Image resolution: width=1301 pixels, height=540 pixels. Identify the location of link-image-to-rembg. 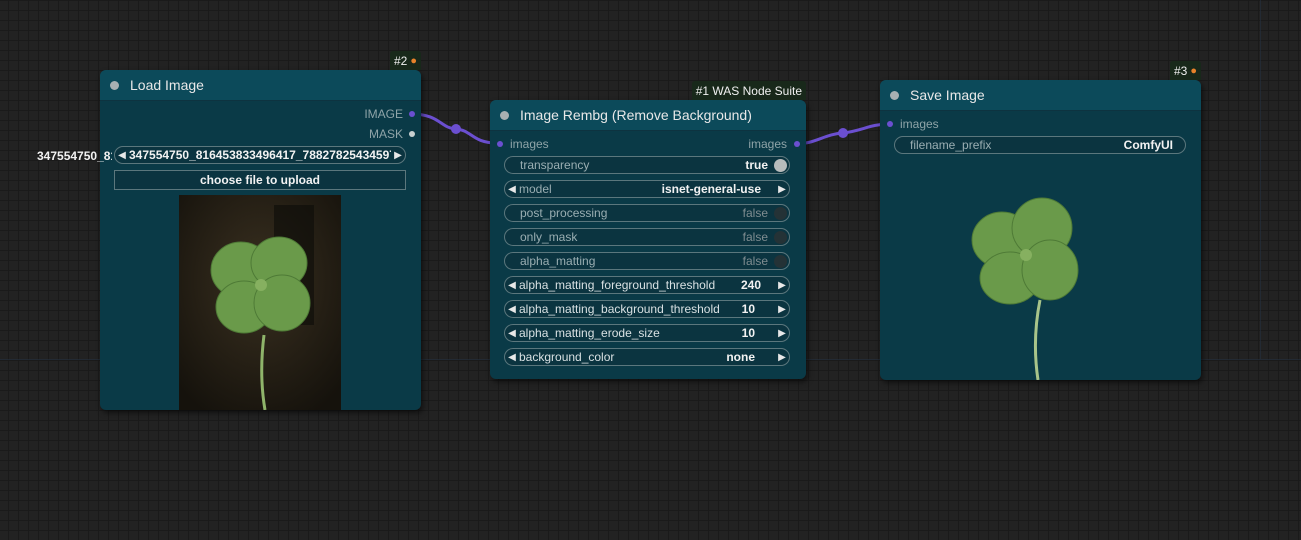
(454, 128).